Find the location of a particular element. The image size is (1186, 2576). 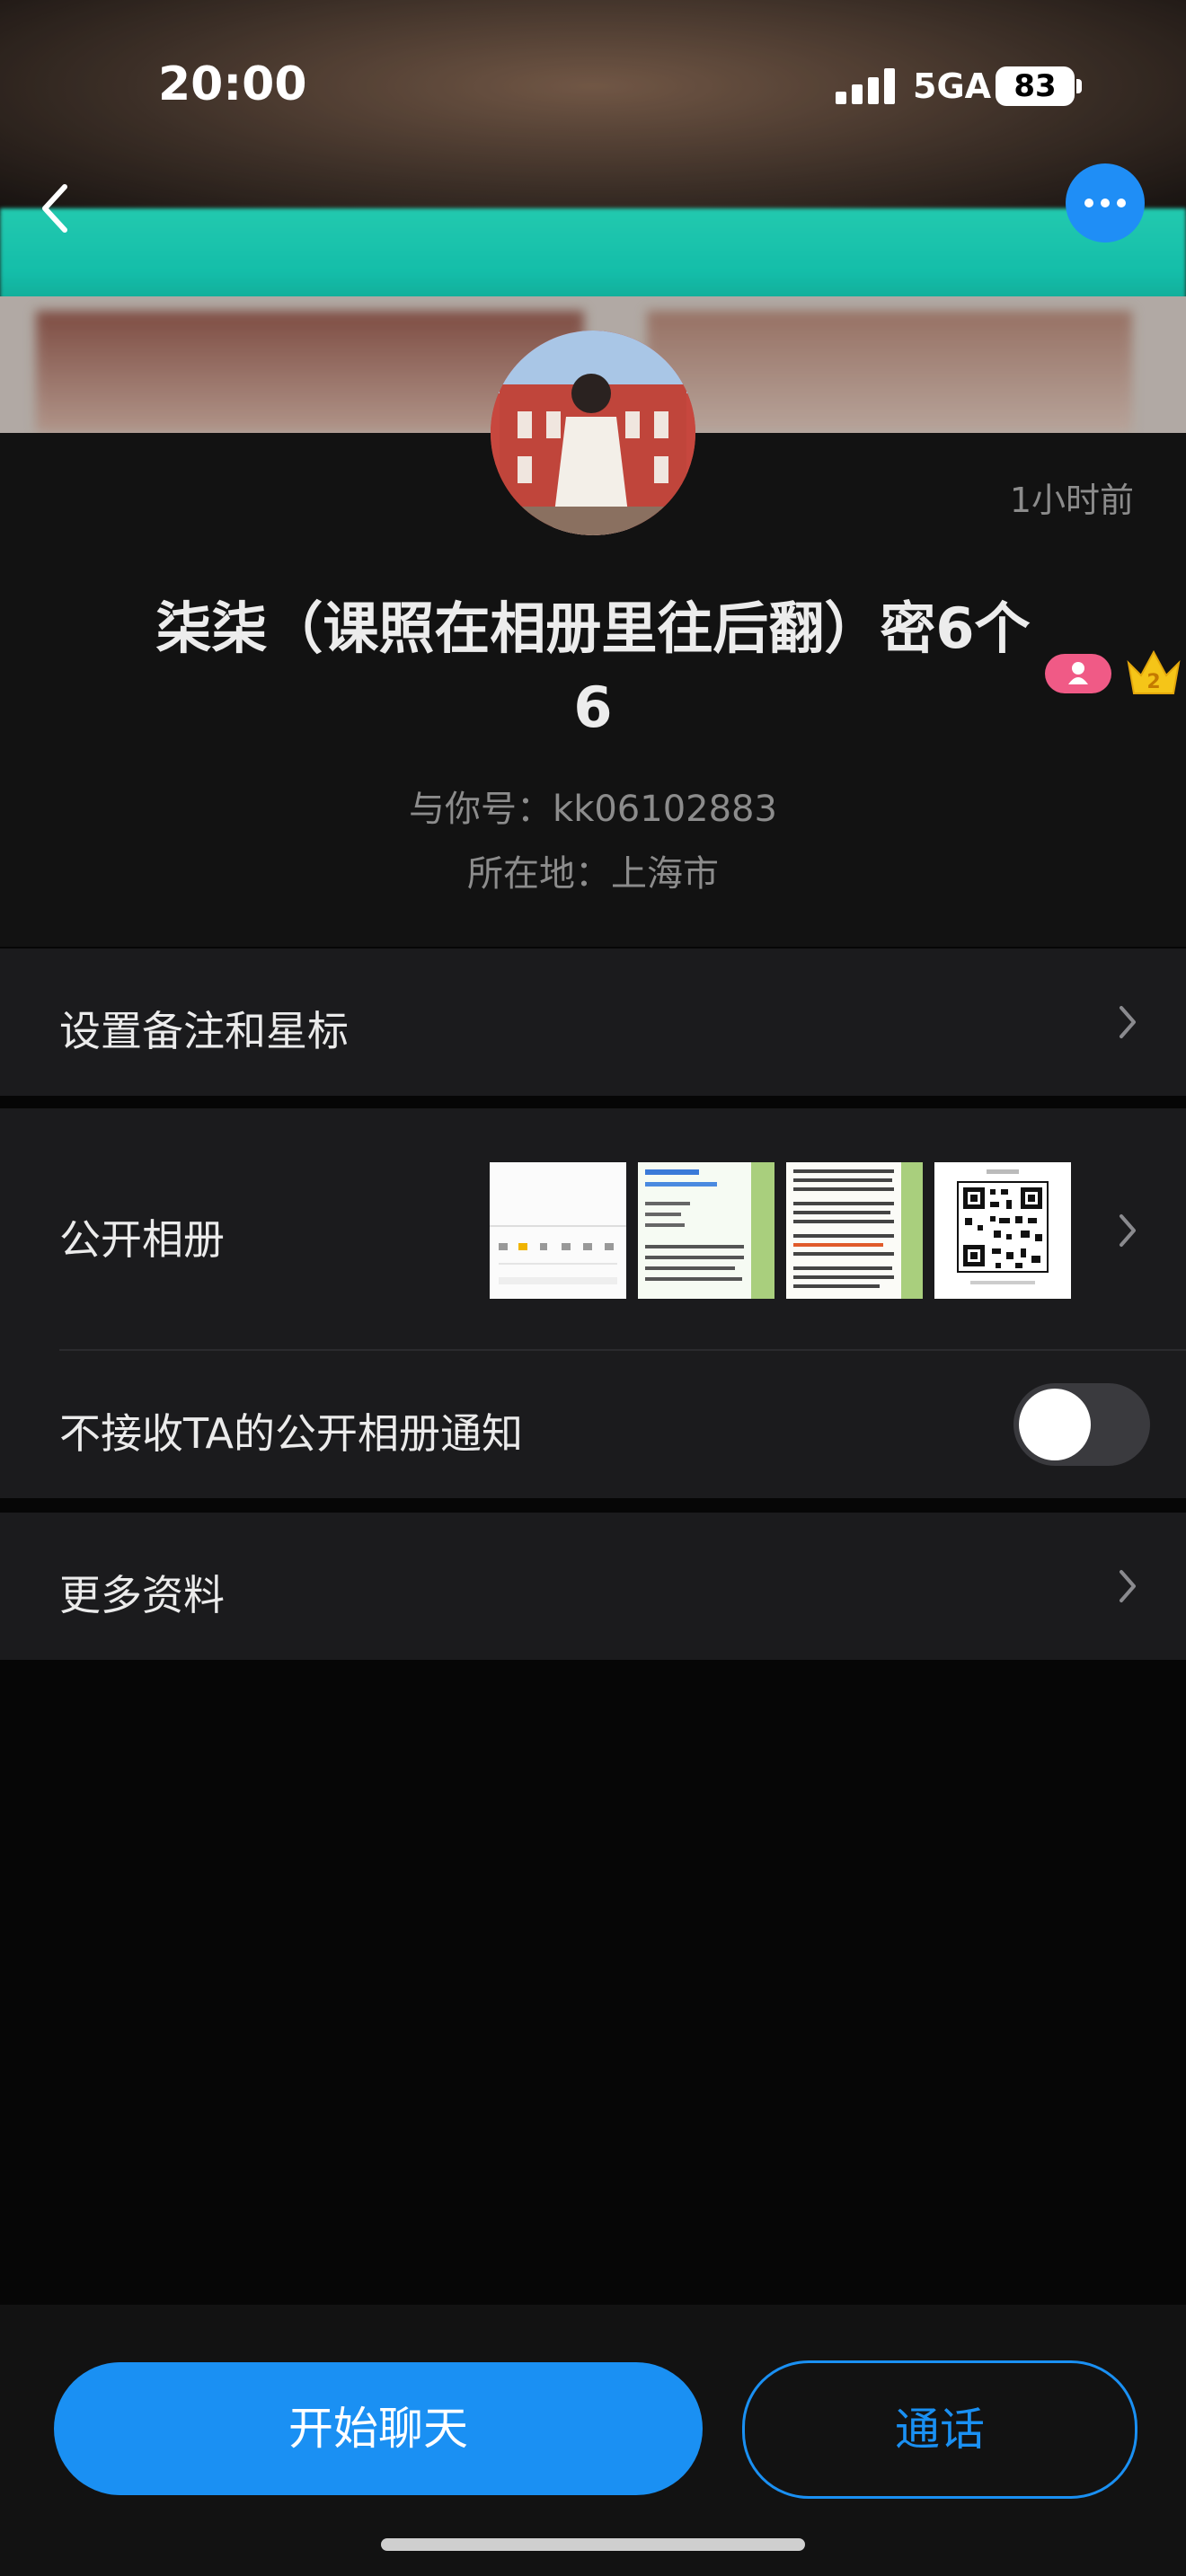

remark-star-row: 设置备注和星标 is located at coordinates (593, 1022).